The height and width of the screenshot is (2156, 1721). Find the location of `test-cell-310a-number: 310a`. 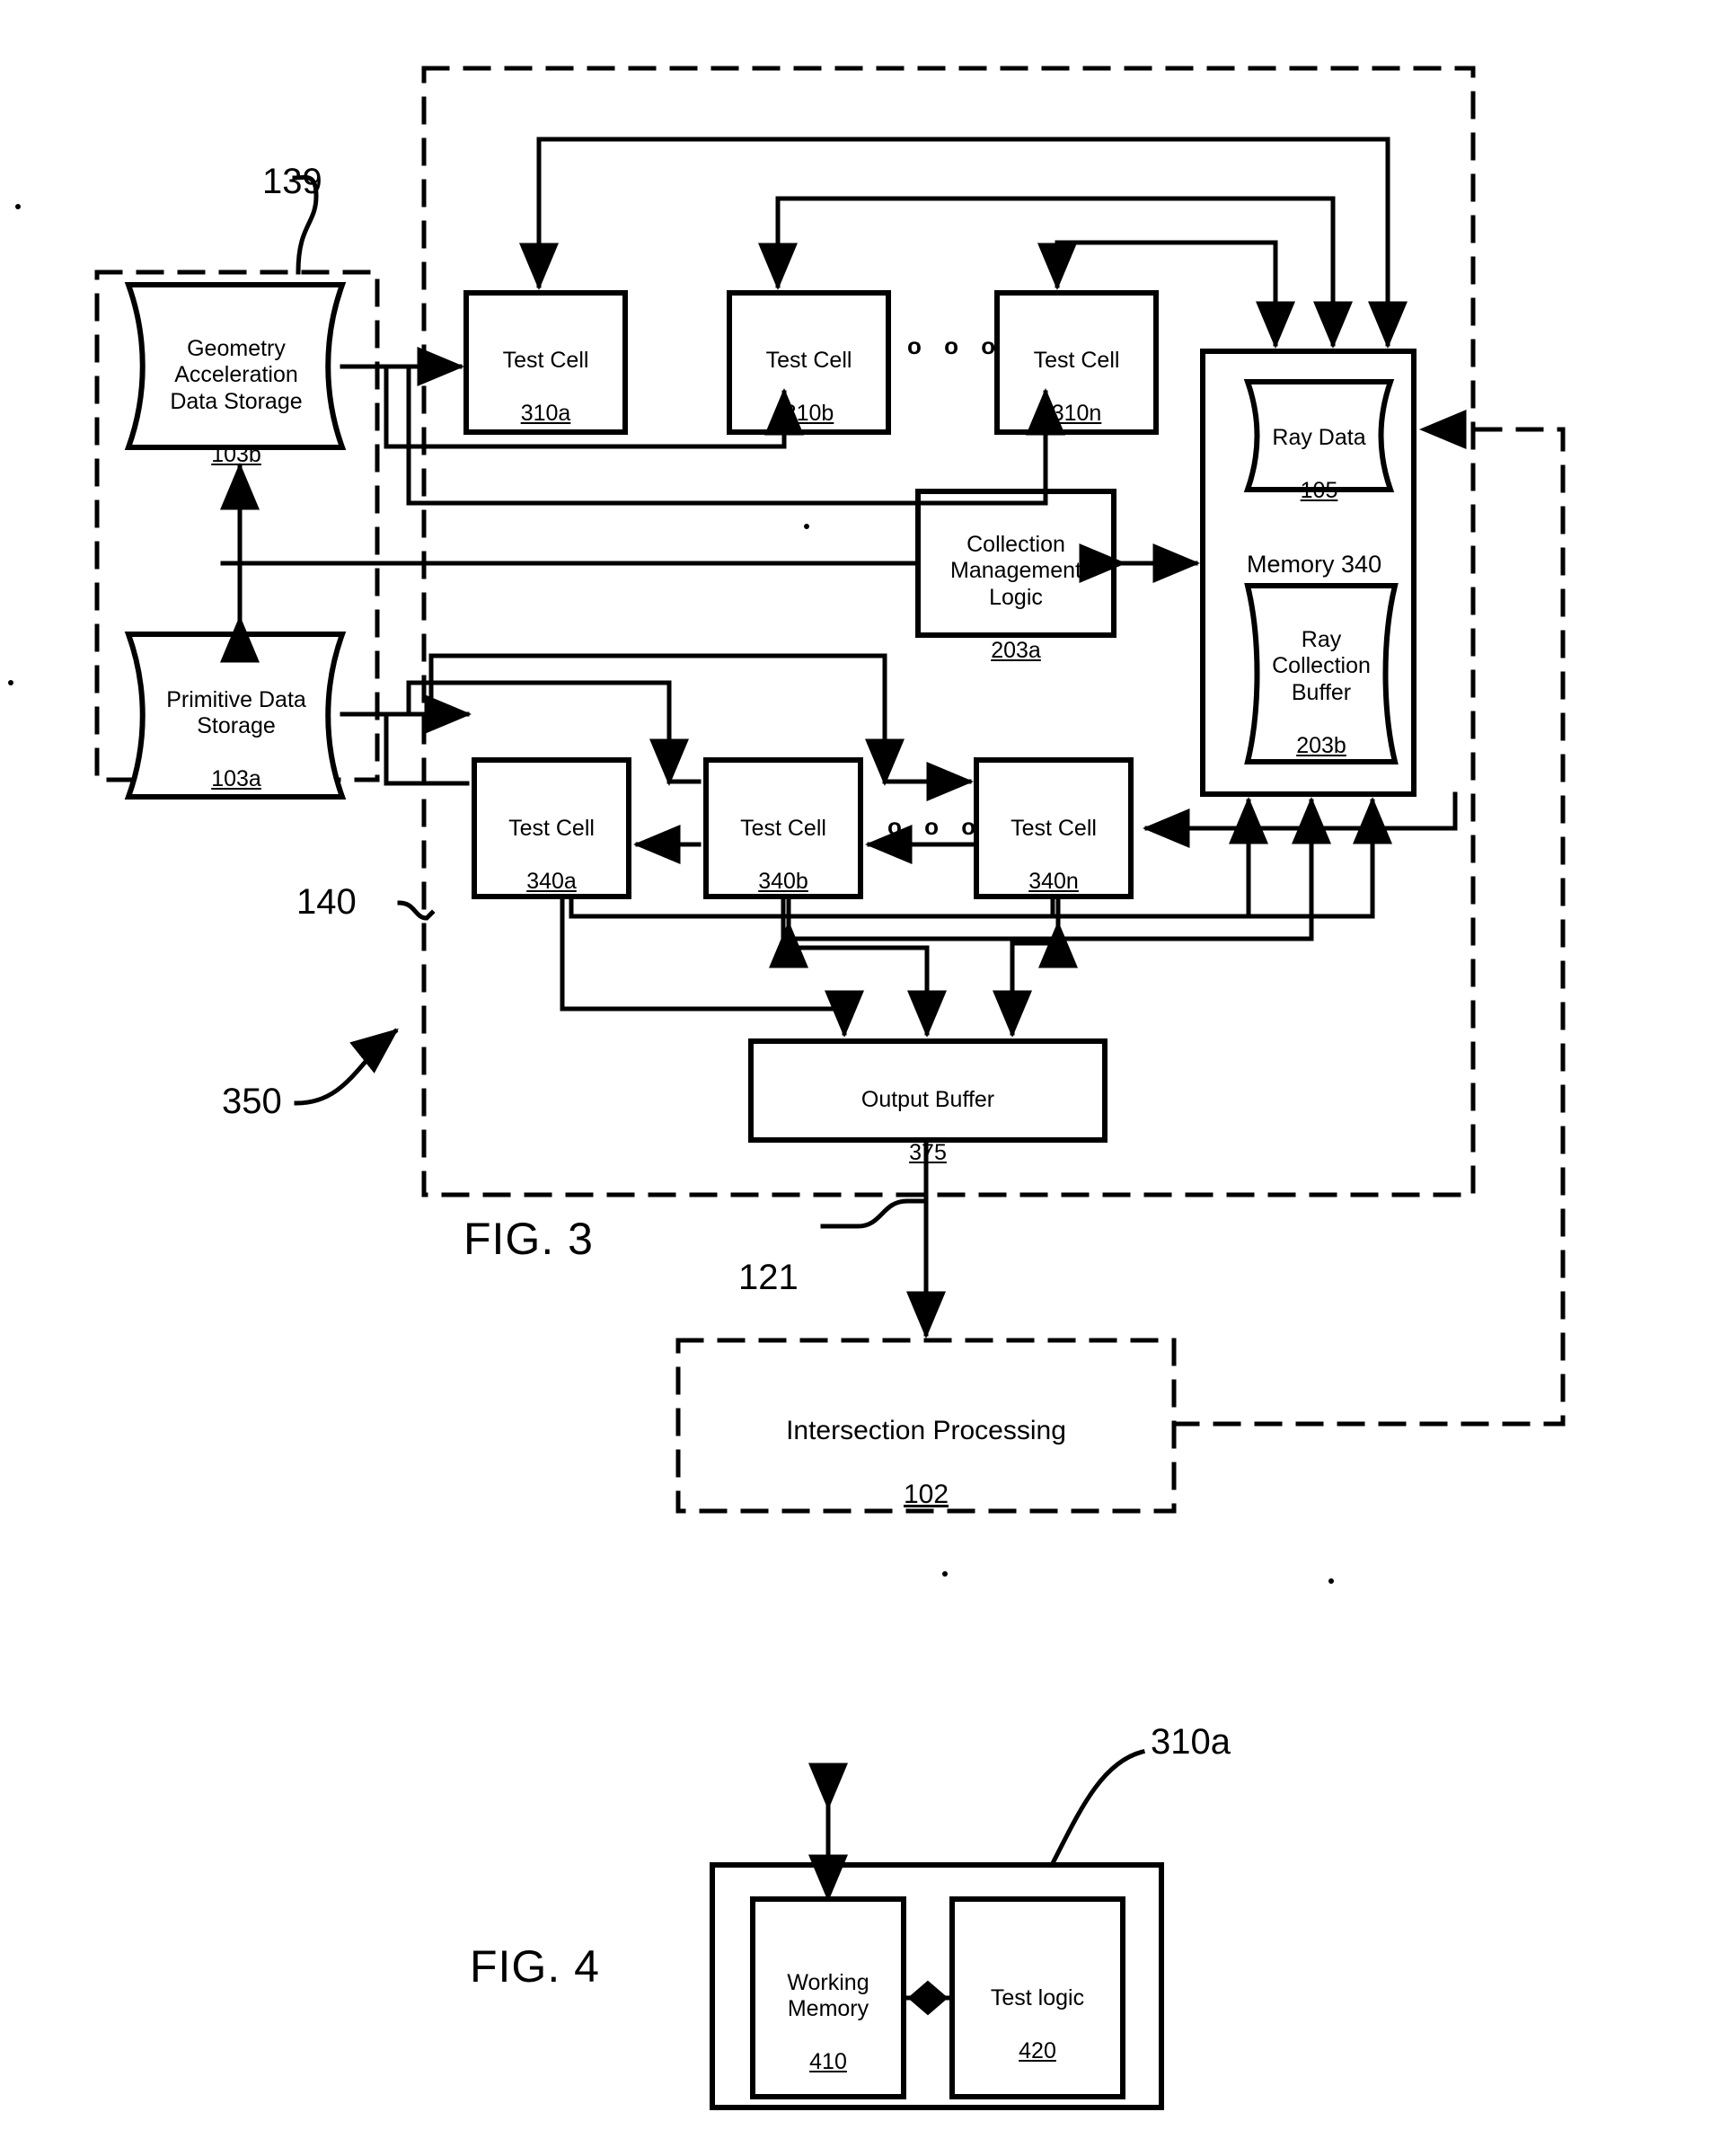

test-cell-310a-number: 310a is located at coordinates (545, 413).